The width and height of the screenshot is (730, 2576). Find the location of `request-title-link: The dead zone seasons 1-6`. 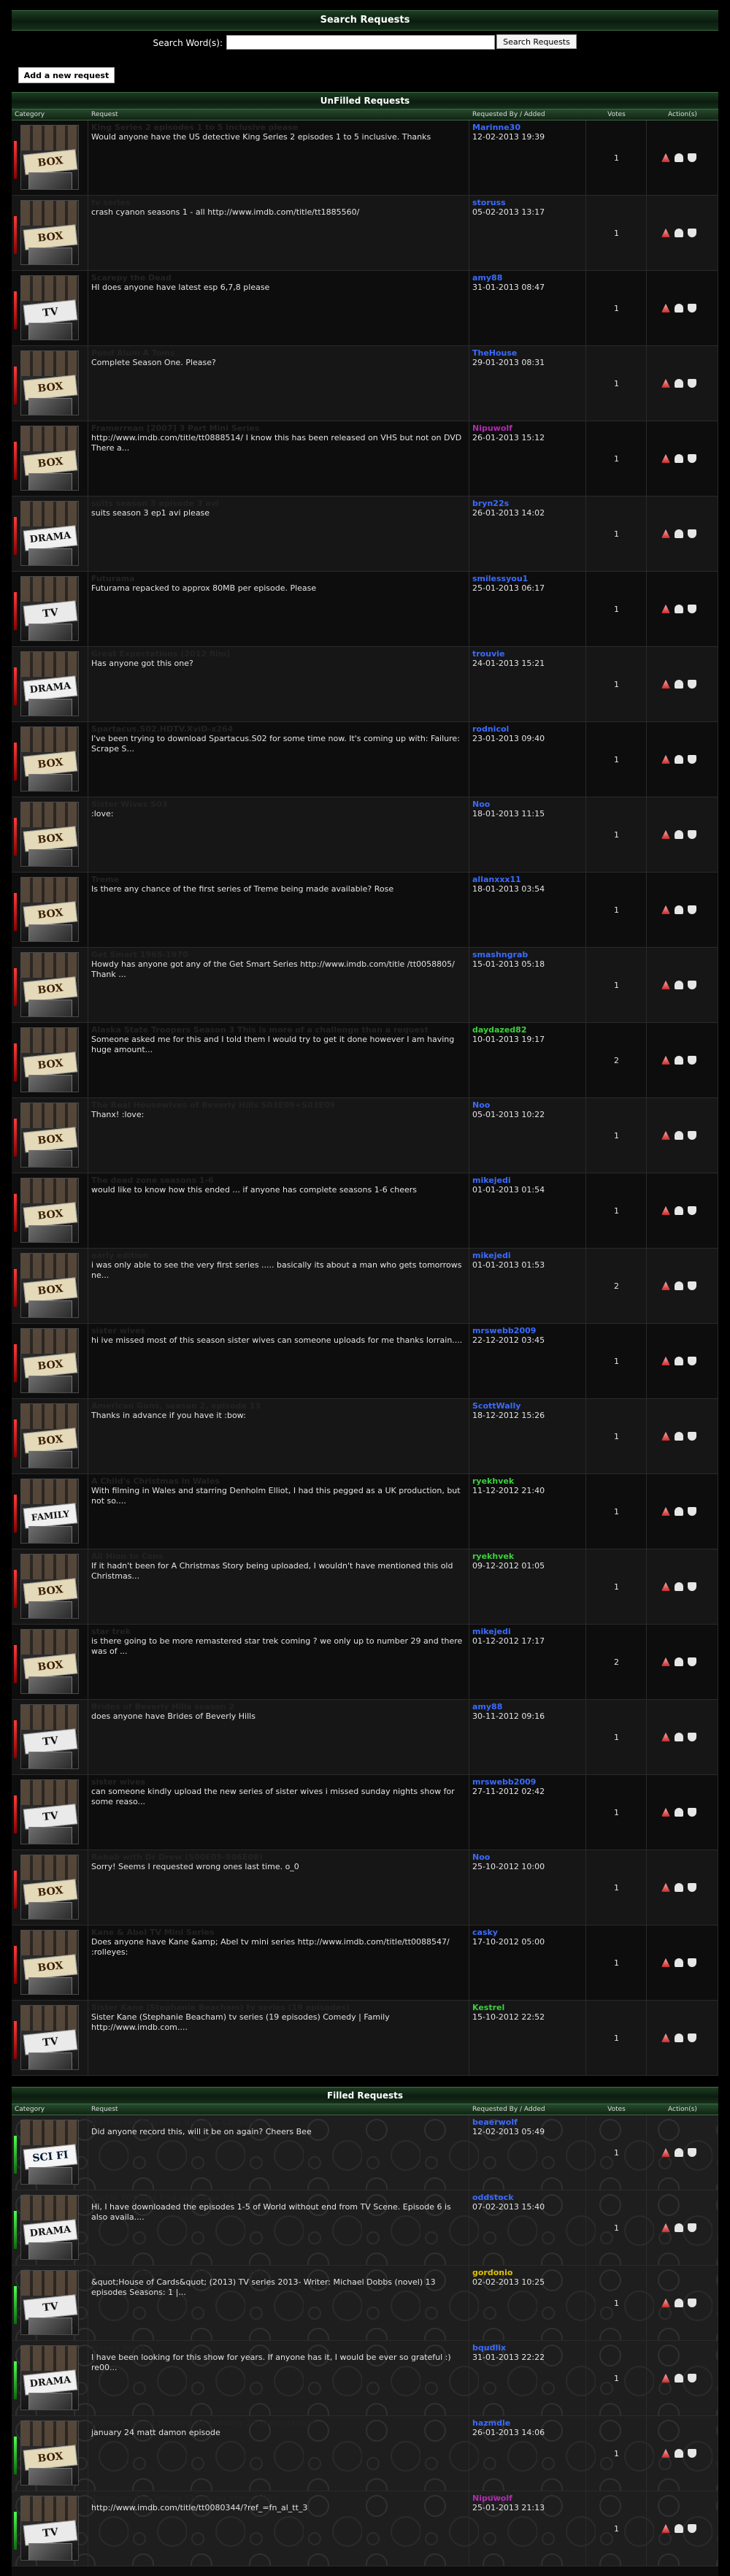

request-title-link: The dead zone seasons 1-6 is located at coordinates (278, 1180).